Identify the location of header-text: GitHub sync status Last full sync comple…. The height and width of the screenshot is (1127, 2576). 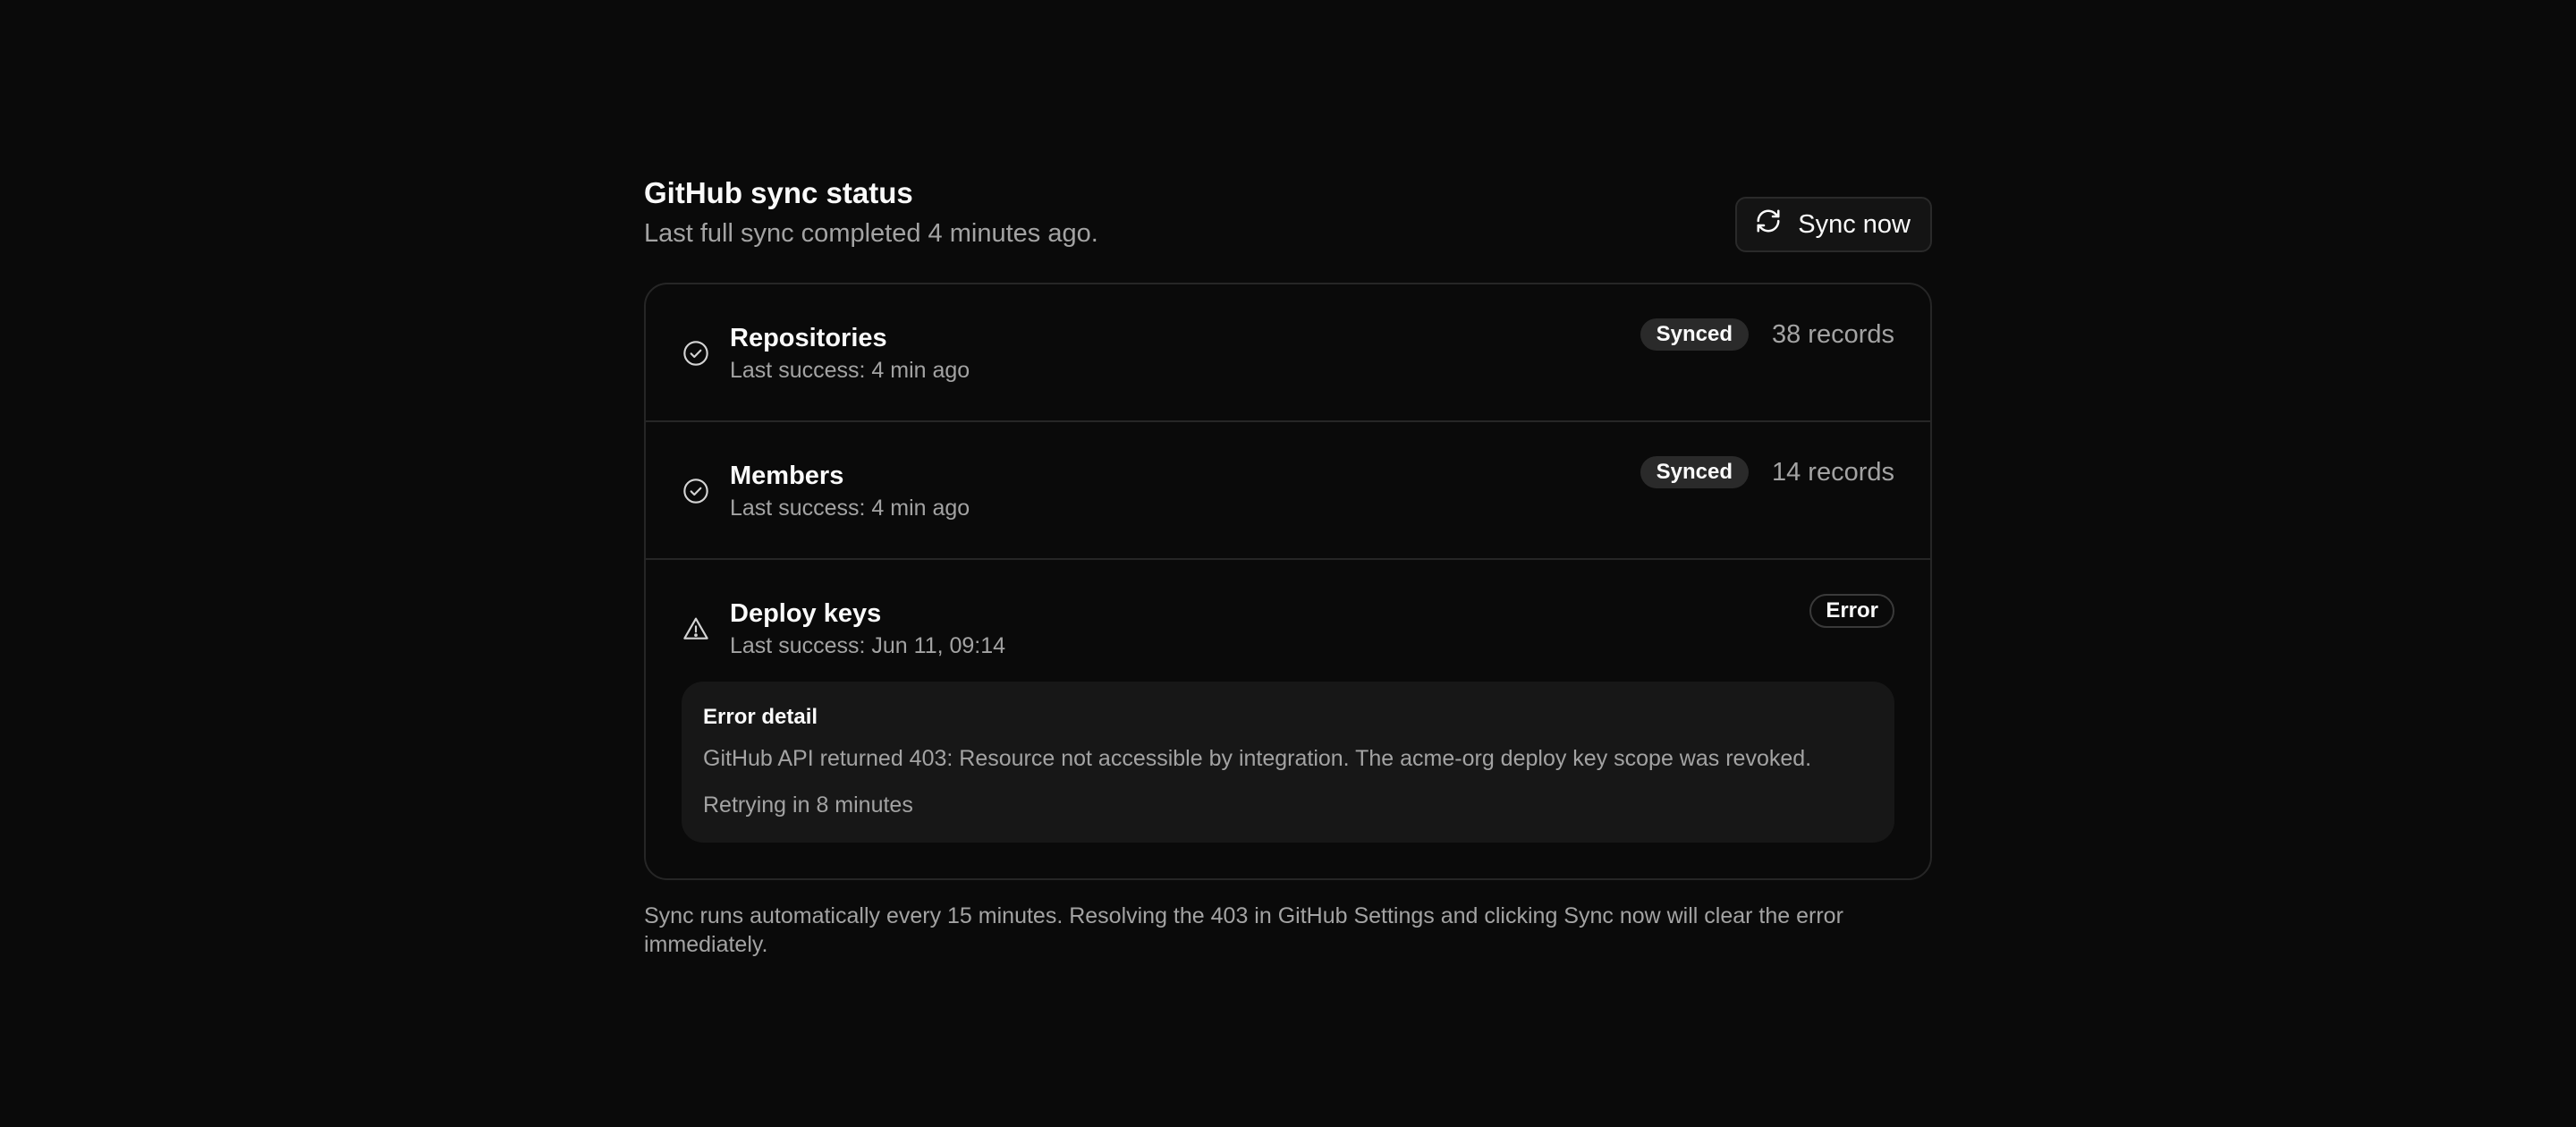
(871, 212).